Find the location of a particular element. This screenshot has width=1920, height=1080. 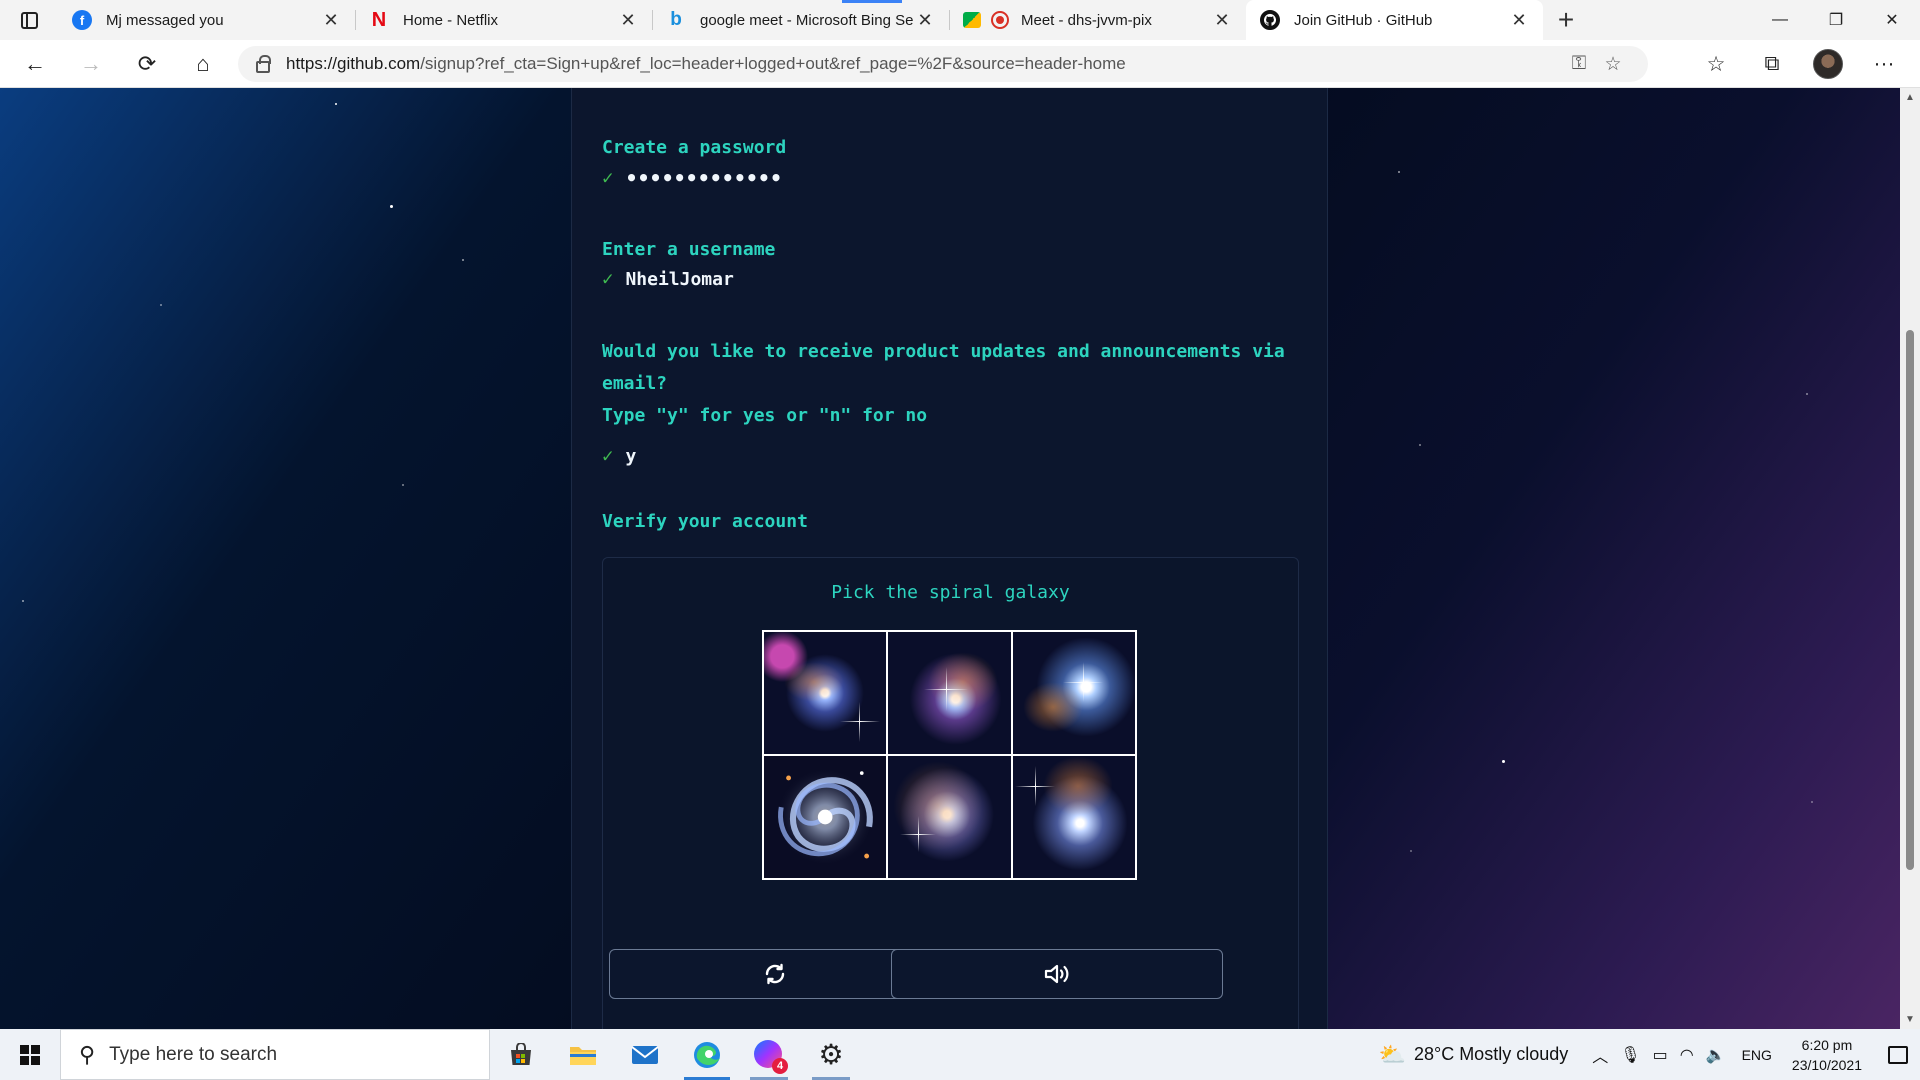

scrollbar-thumb is located at coordinates (1910, 600).